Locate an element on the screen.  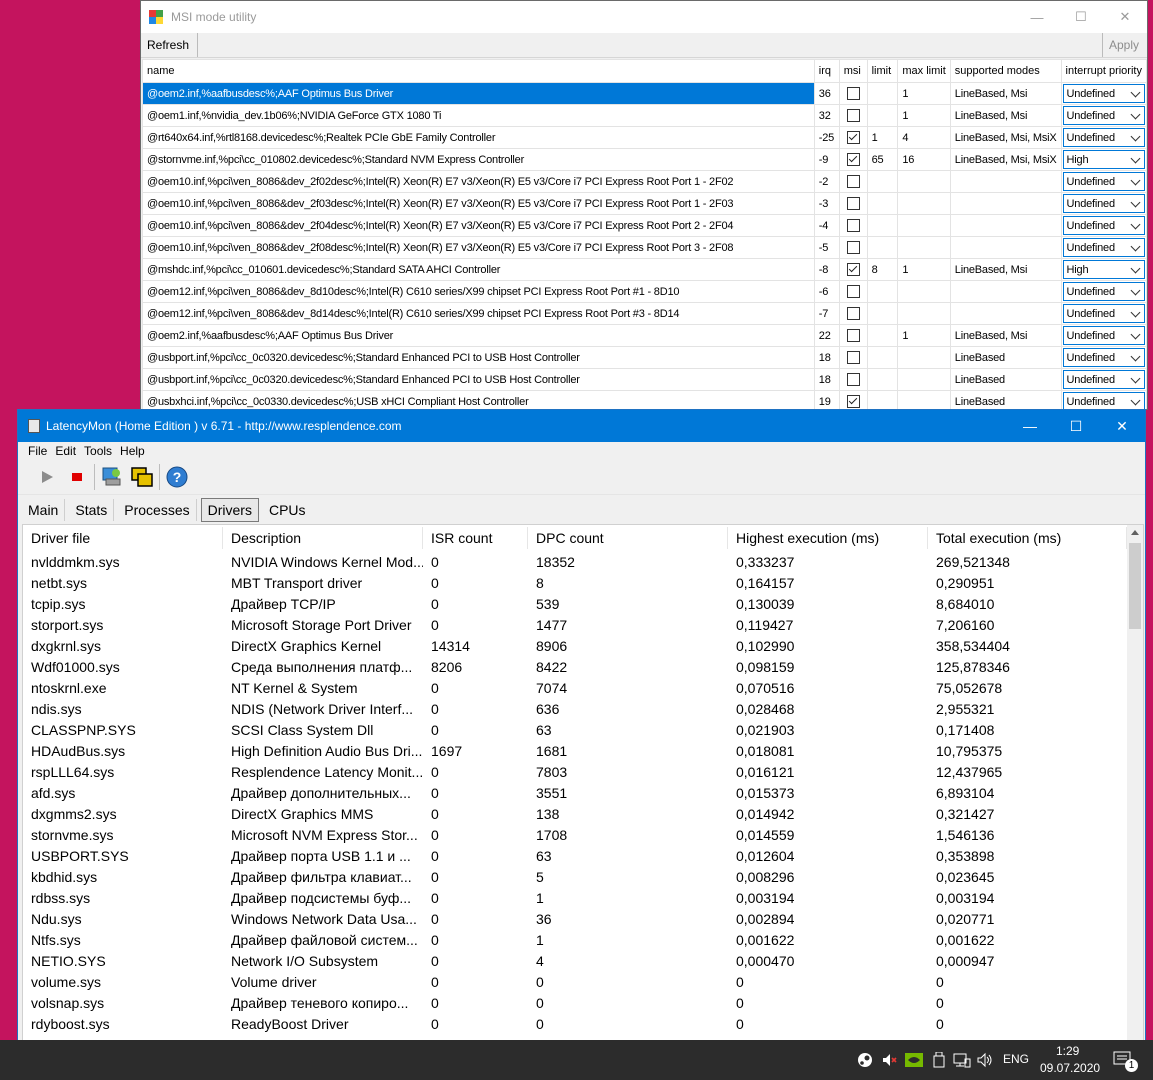
msi-titlebar: MSI mode utility — ☐ ✕ is located at coordinates (644, 17).